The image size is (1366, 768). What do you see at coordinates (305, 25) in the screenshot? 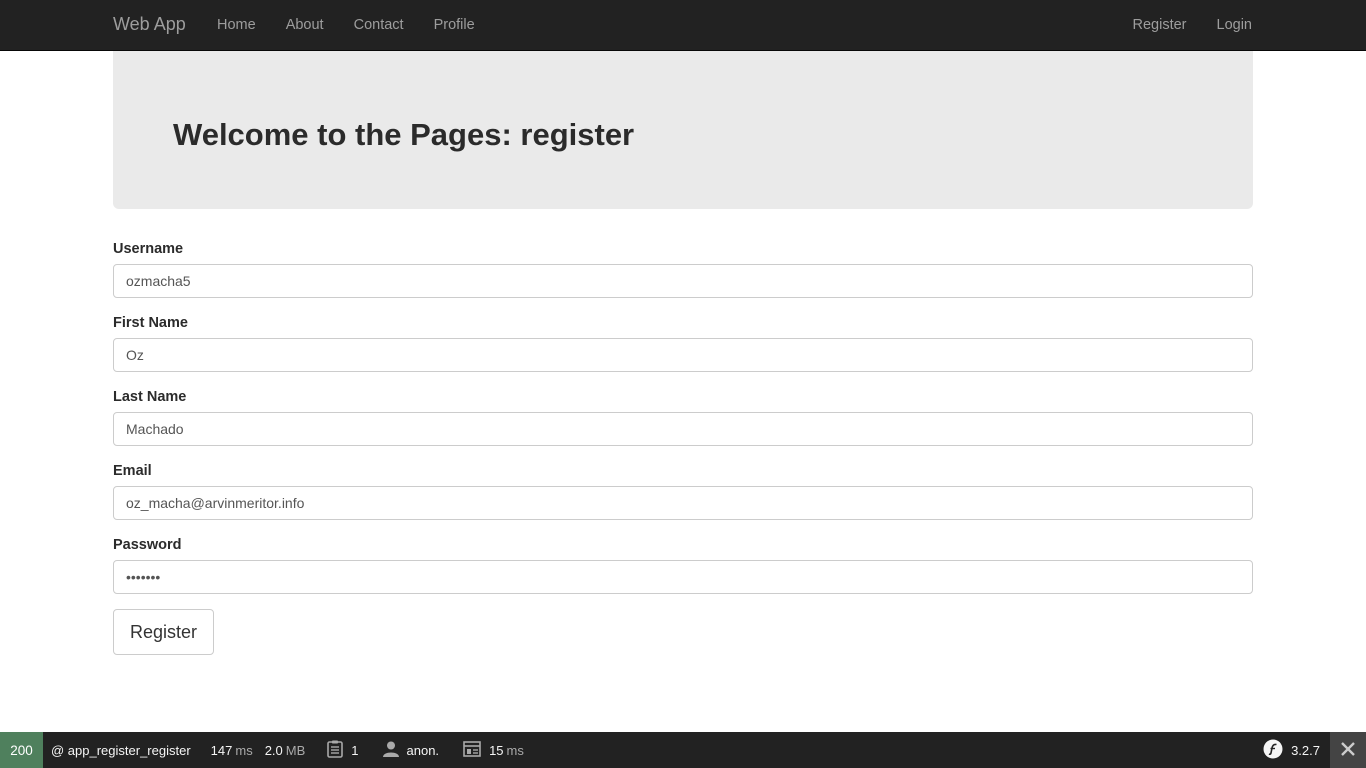
I see `nav-about-link: About` at bounding box center [305, 25].